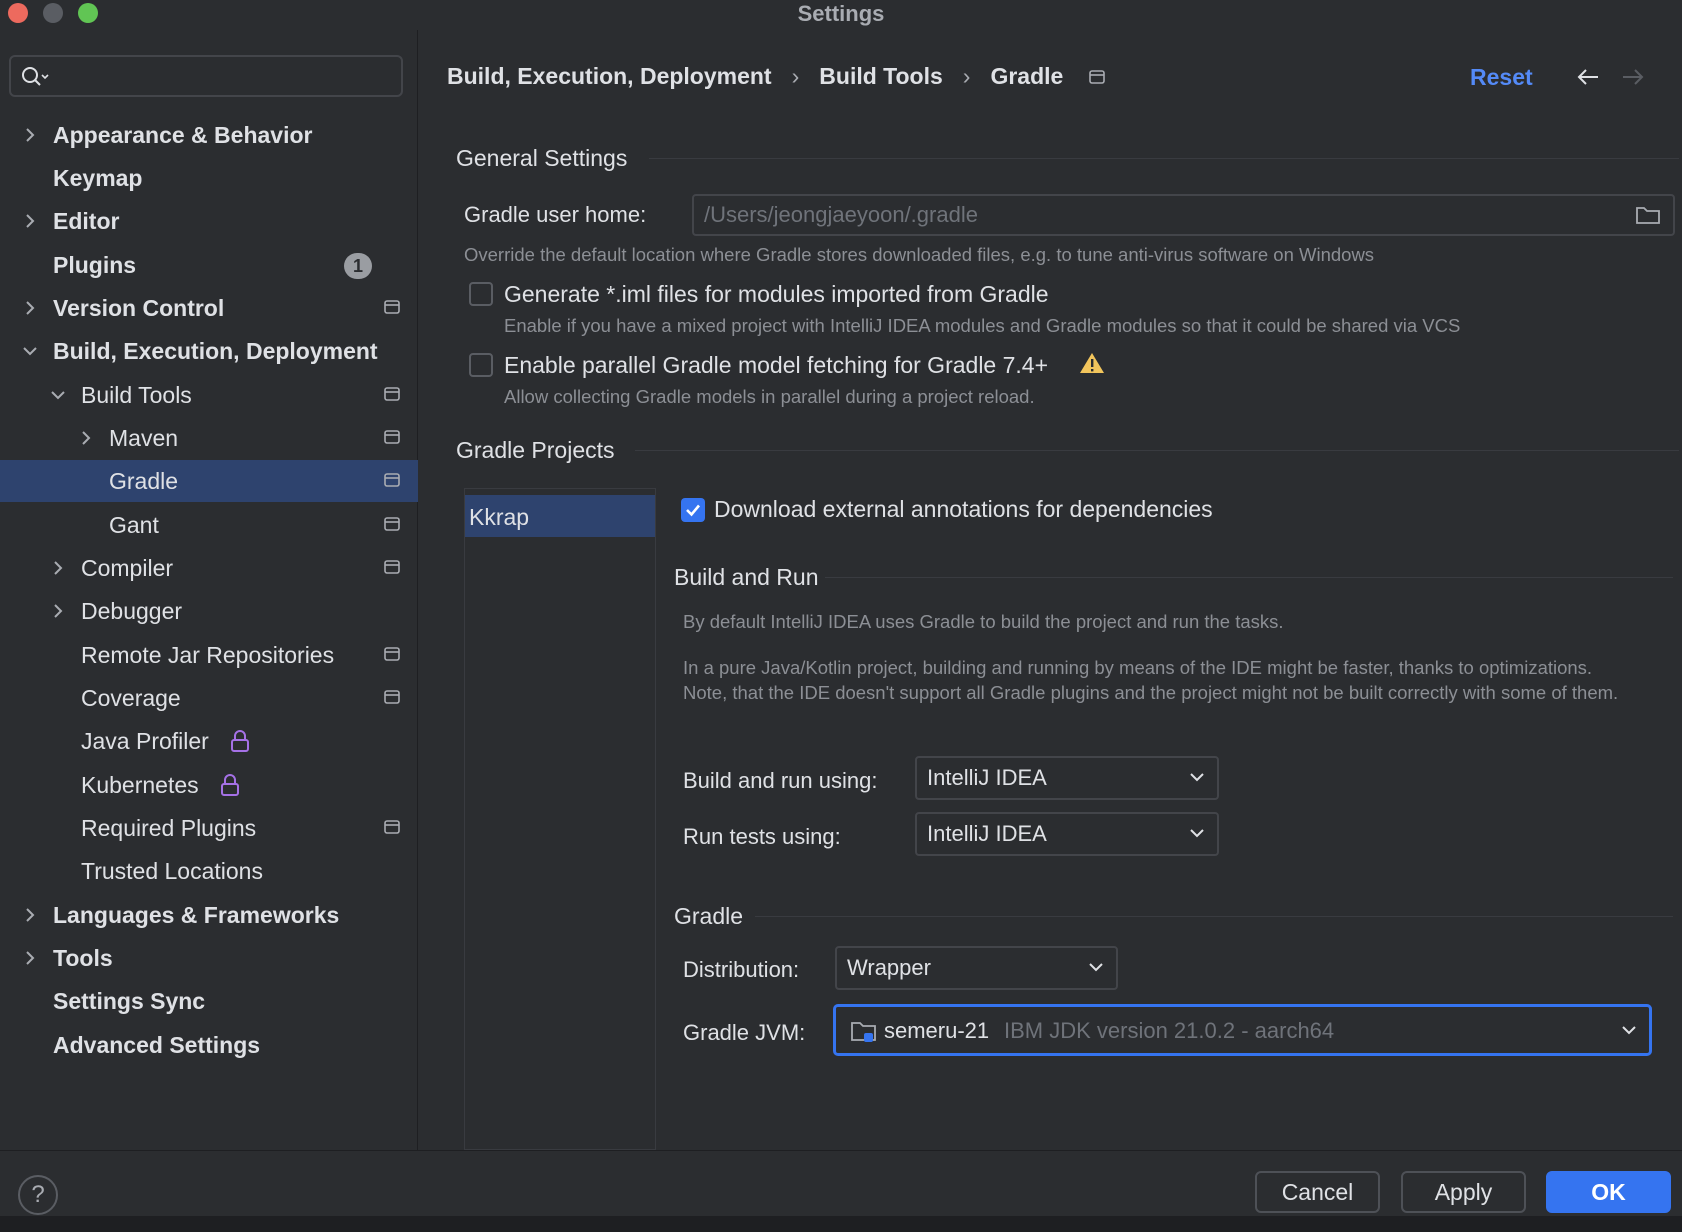 Image resolution: width=1682 pixels, height=1232 pixels. I want to click on sidebar-item-advanced-settings: Advanced Settings, so click(209, 1045).